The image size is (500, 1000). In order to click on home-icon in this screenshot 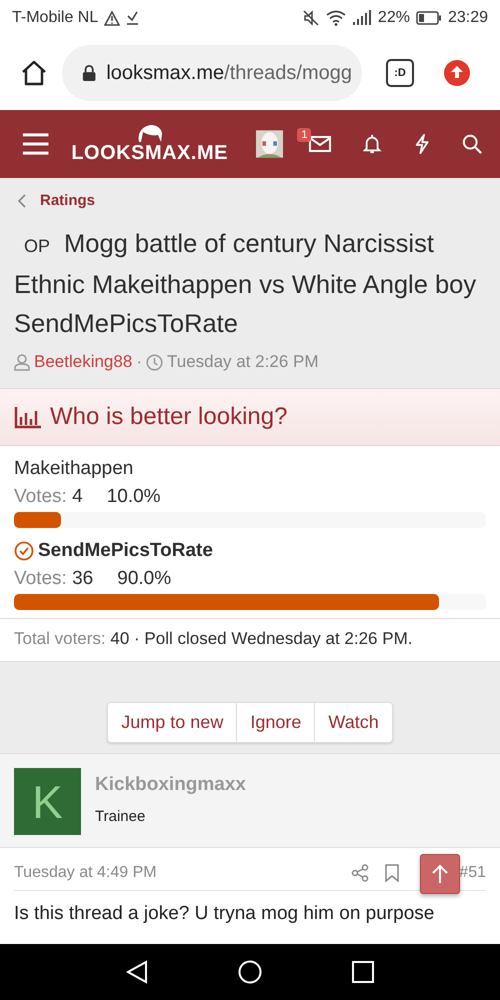, I will do `click(34, 73)`.